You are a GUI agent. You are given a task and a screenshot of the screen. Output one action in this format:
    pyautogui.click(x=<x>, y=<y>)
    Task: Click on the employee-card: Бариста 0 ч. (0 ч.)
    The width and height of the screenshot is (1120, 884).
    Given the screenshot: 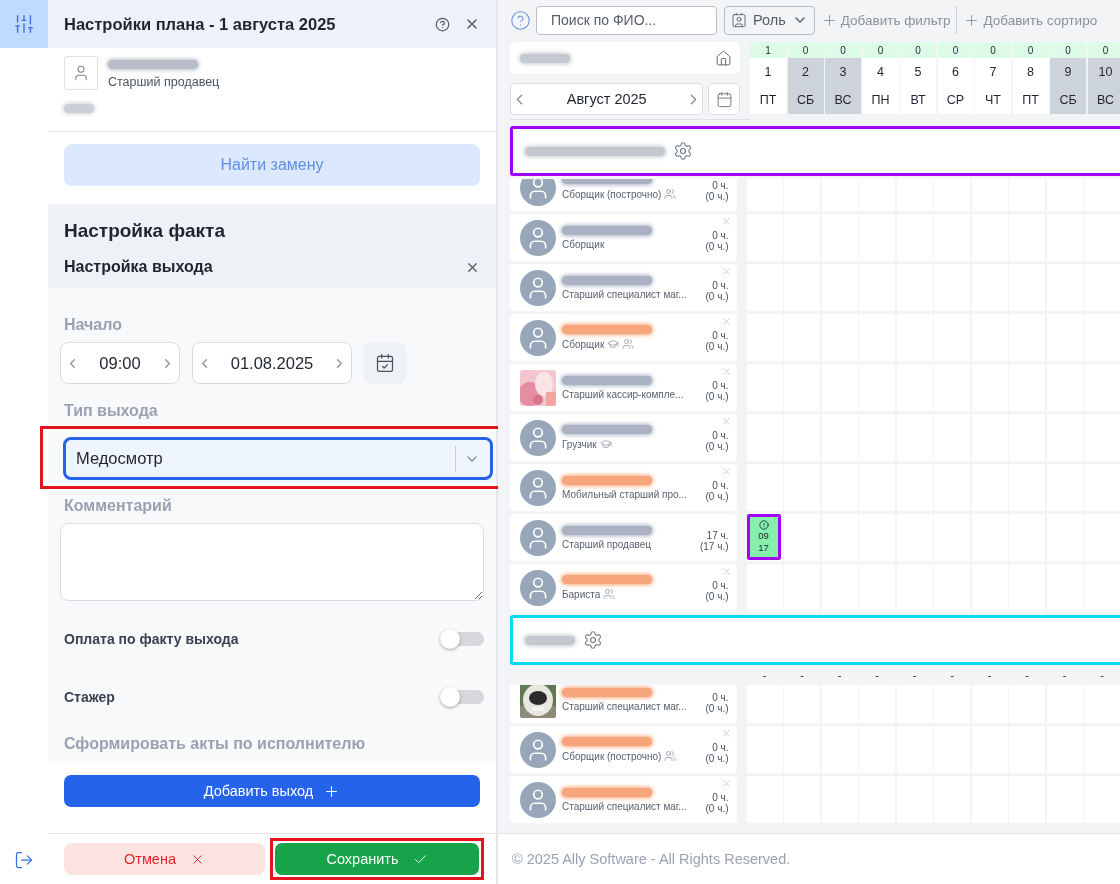 What is the action you would take?
    pyautogui.click(x=623, y=587)
    